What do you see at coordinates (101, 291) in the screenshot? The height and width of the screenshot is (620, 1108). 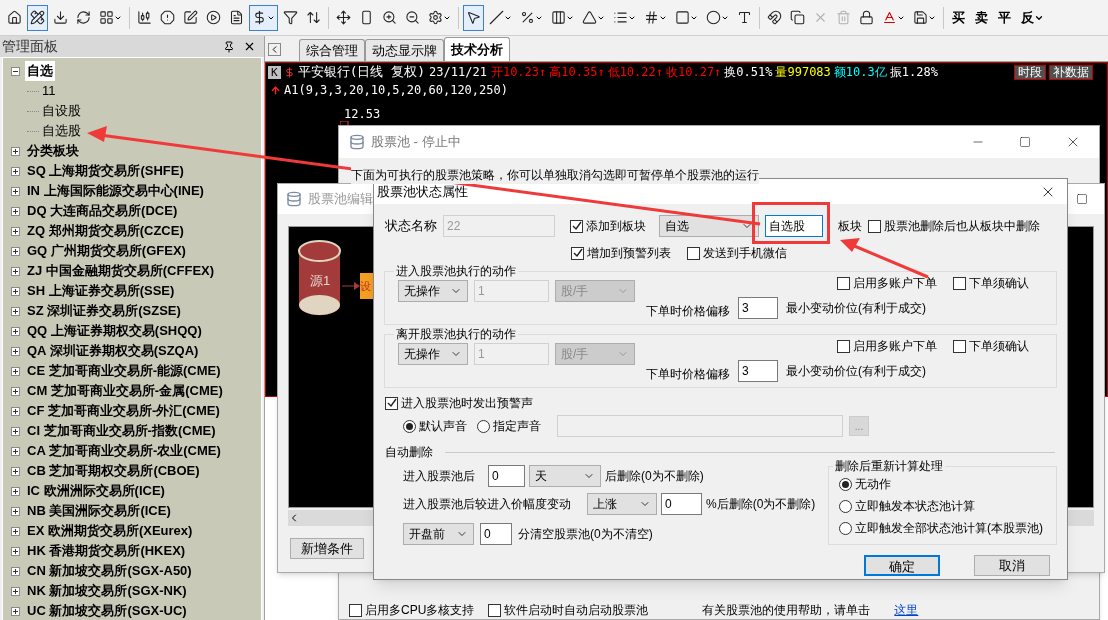 I see `tree-item: SH 上海证券交易所(SSE)` at bounding box center [101, 291].